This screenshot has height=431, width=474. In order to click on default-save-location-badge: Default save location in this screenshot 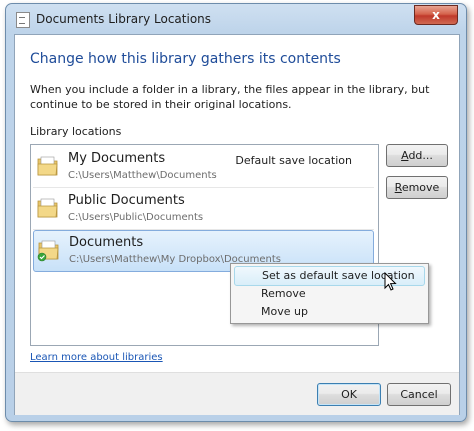, I will do `click(293, 160)`.